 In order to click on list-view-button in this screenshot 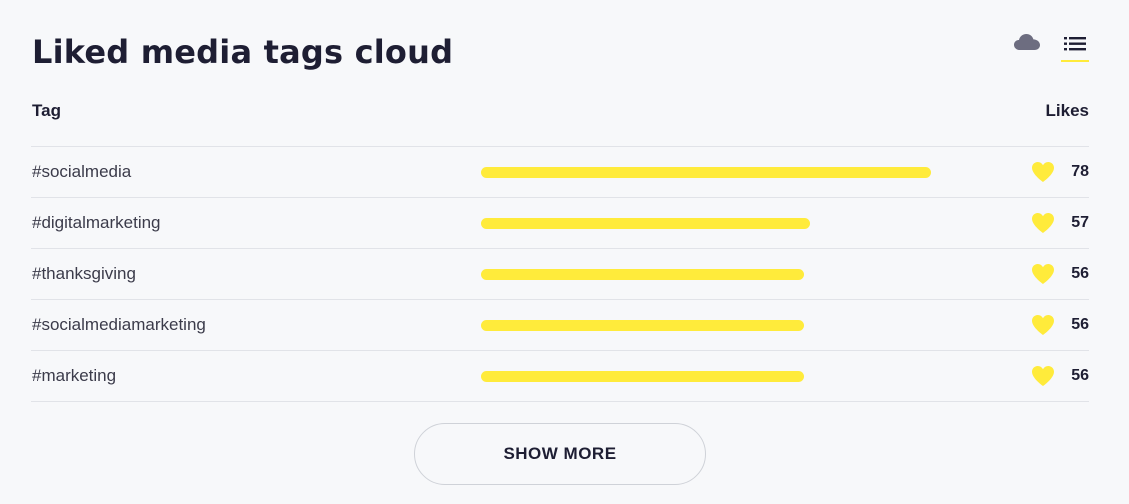, I will do `click(1075, 47)`.